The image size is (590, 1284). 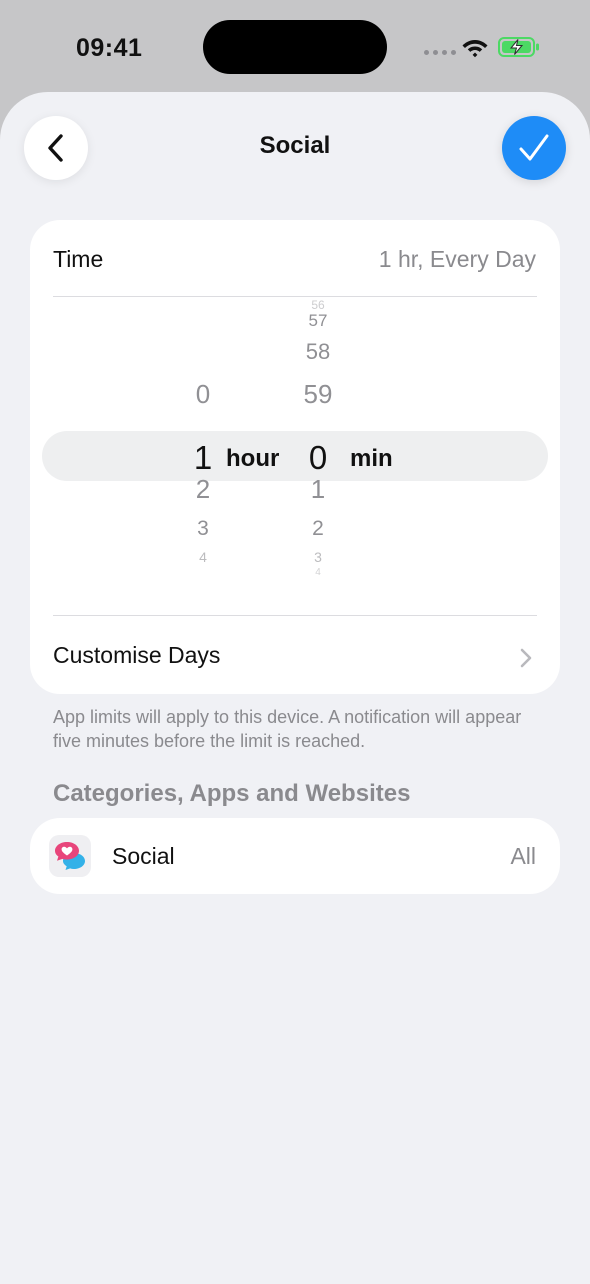 I want to click on done-button, so click(x=534, y=148).